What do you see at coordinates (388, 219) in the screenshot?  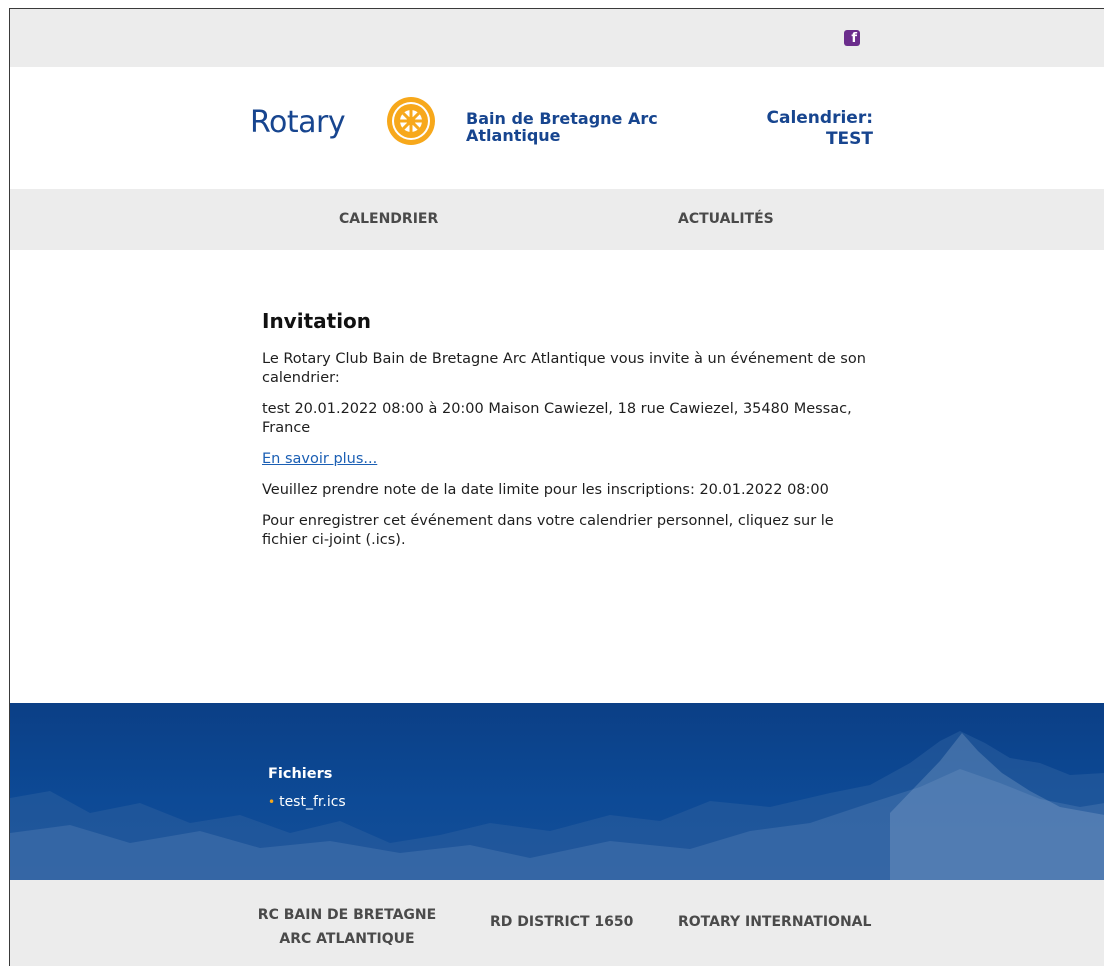 I see `nav-item-calendrier: CALENDRIER` at bounding box center [388, 219].